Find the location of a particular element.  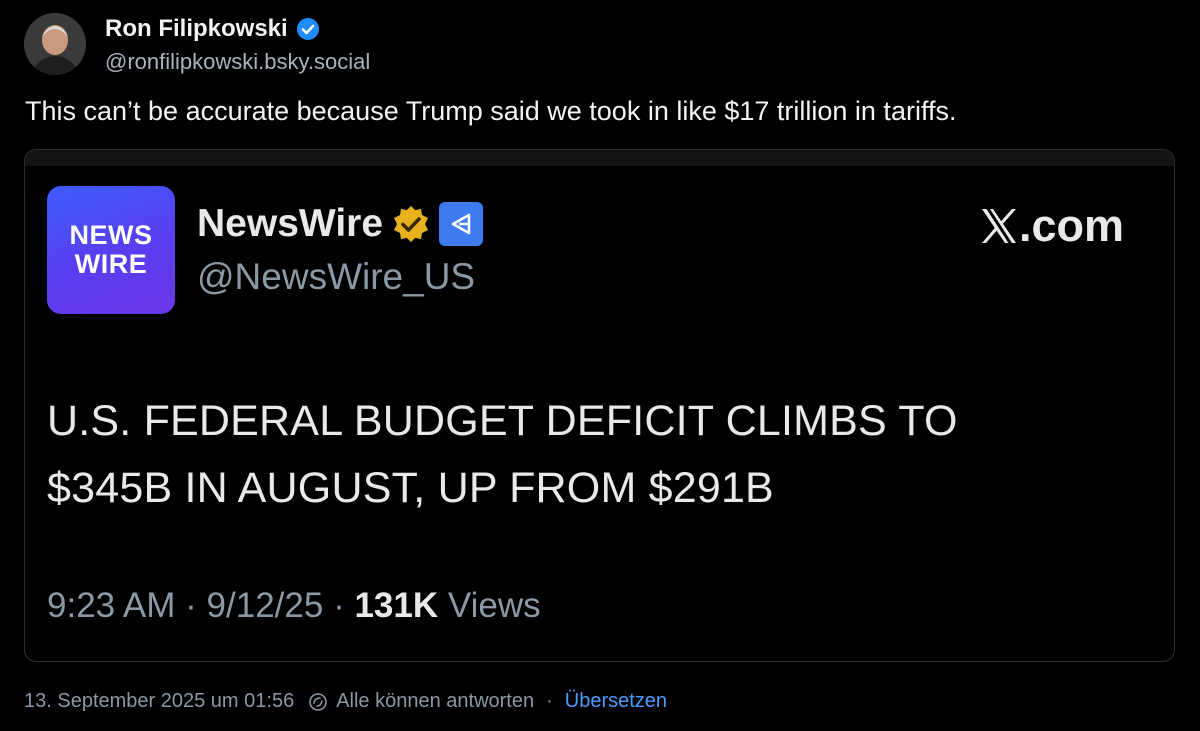

views-label: Views is located at coordinates (494, 605).